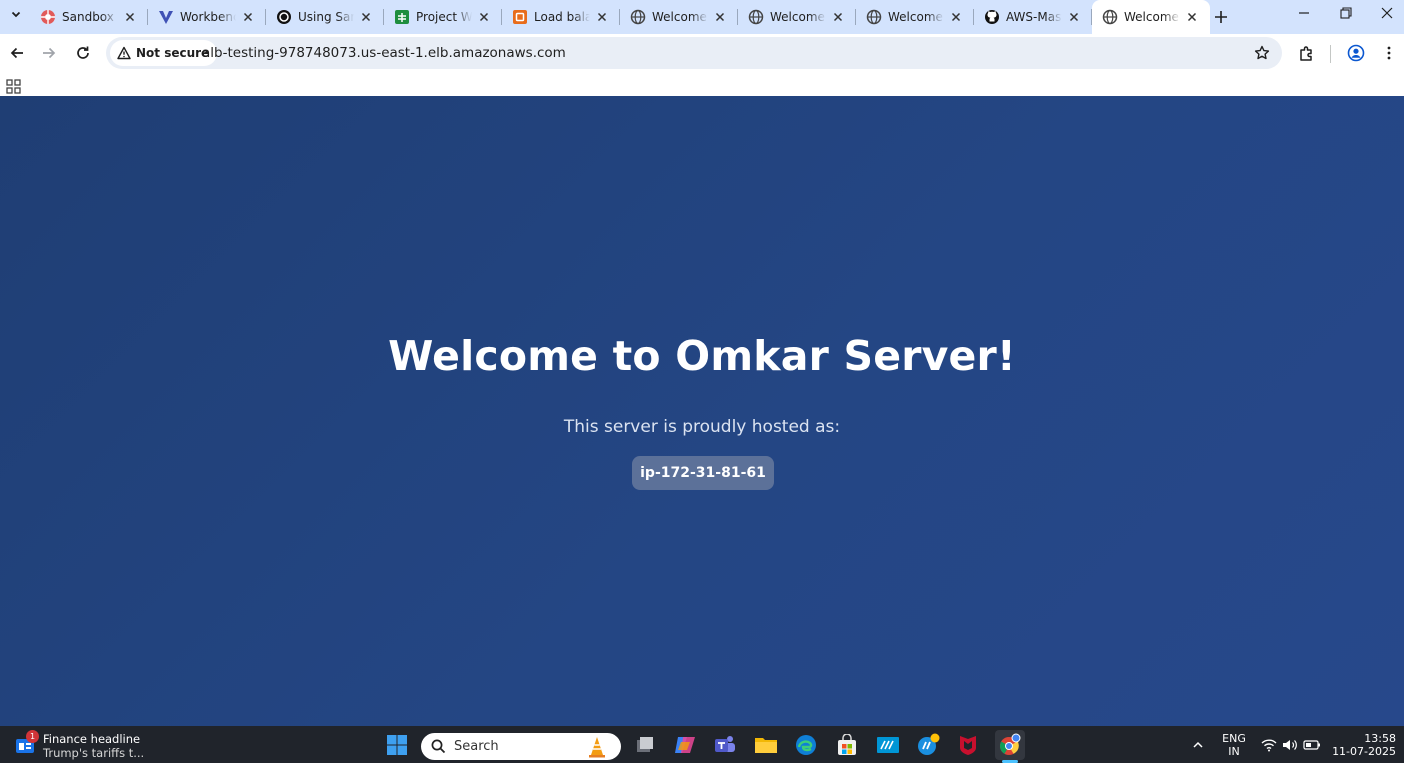 The image size is (1404, 763). I want to click on show-hidden-icons-button, so click(1198, 744).